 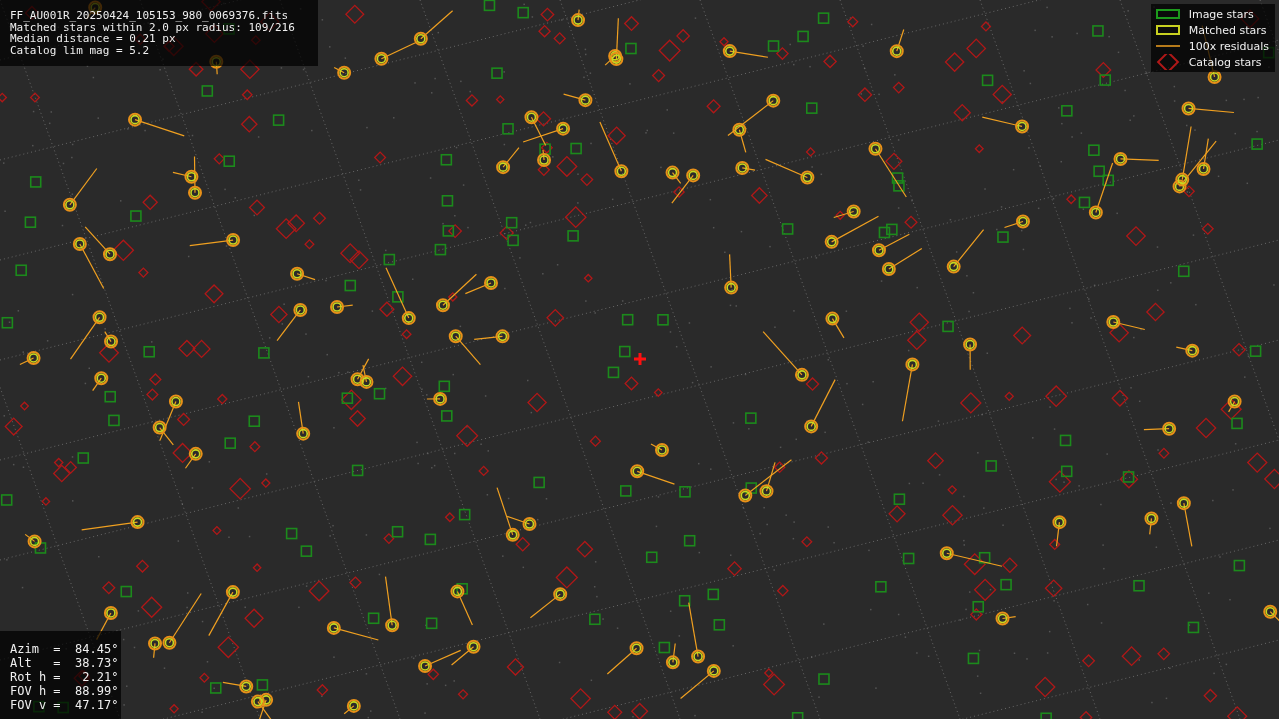 I want to click on square-marker-icon, so click(x=1167, y=14).